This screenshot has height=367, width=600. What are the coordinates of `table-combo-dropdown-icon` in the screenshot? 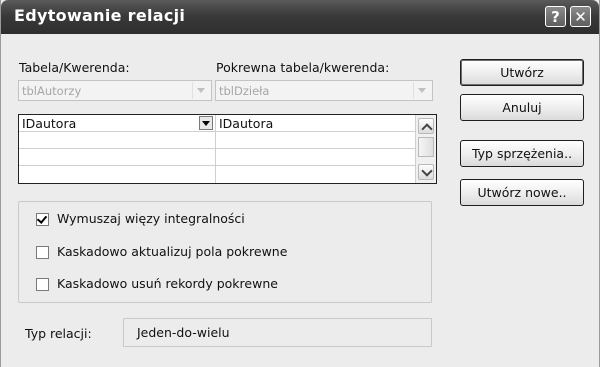 It's located at (201, 90).